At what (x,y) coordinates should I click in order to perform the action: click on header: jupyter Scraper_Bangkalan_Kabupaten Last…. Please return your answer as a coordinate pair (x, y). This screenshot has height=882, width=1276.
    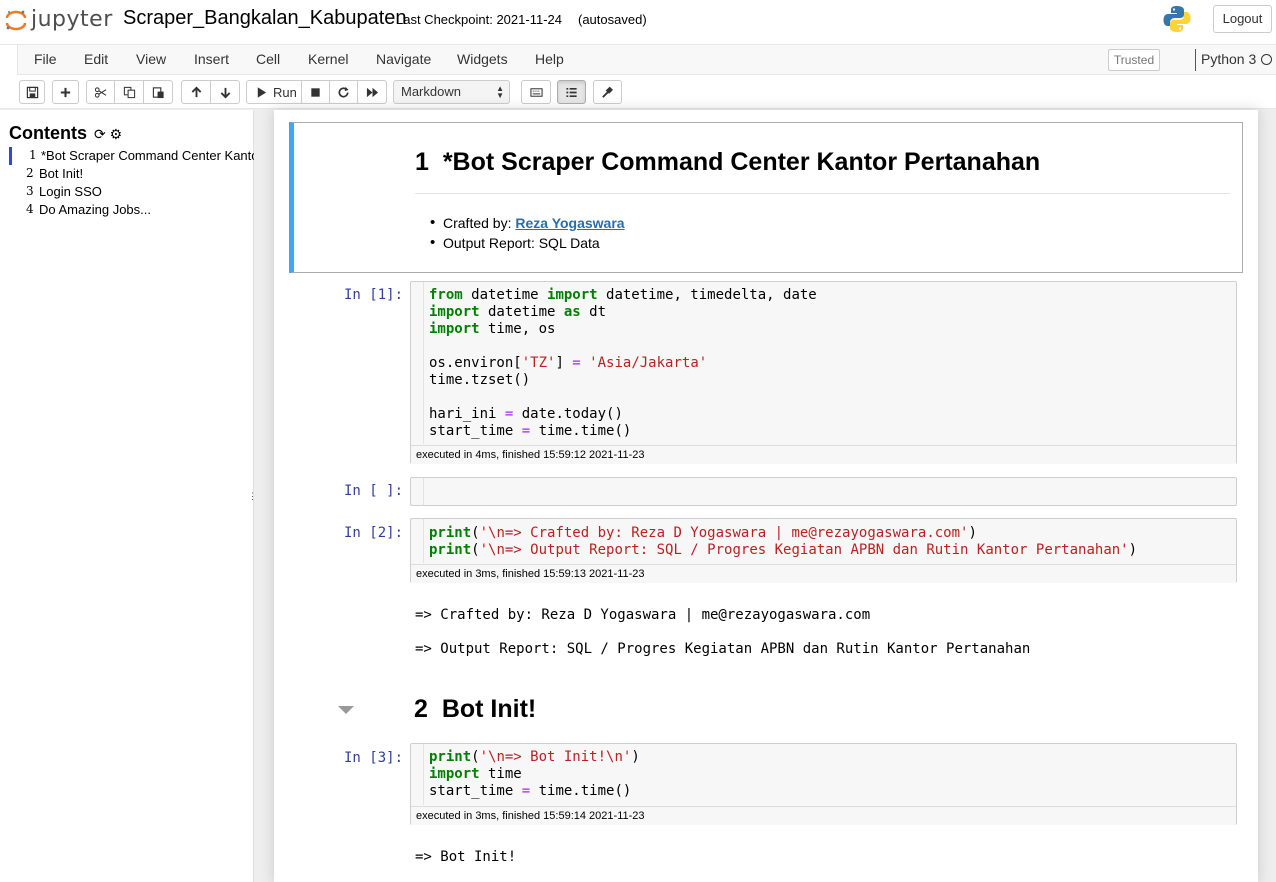
    Looking at the image, I should click on (638, 22).